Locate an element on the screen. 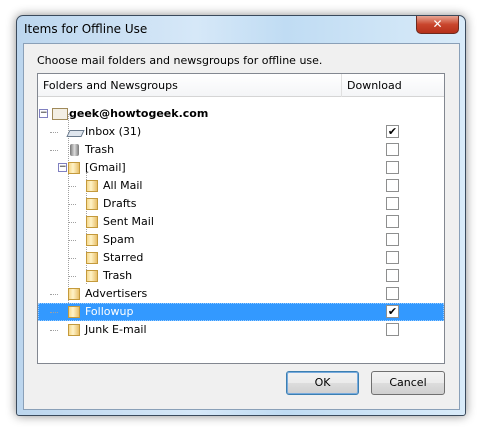 The height and width of the screenshot is (433, 482). folder-label: All Mail is located at coordinates (123, 185).